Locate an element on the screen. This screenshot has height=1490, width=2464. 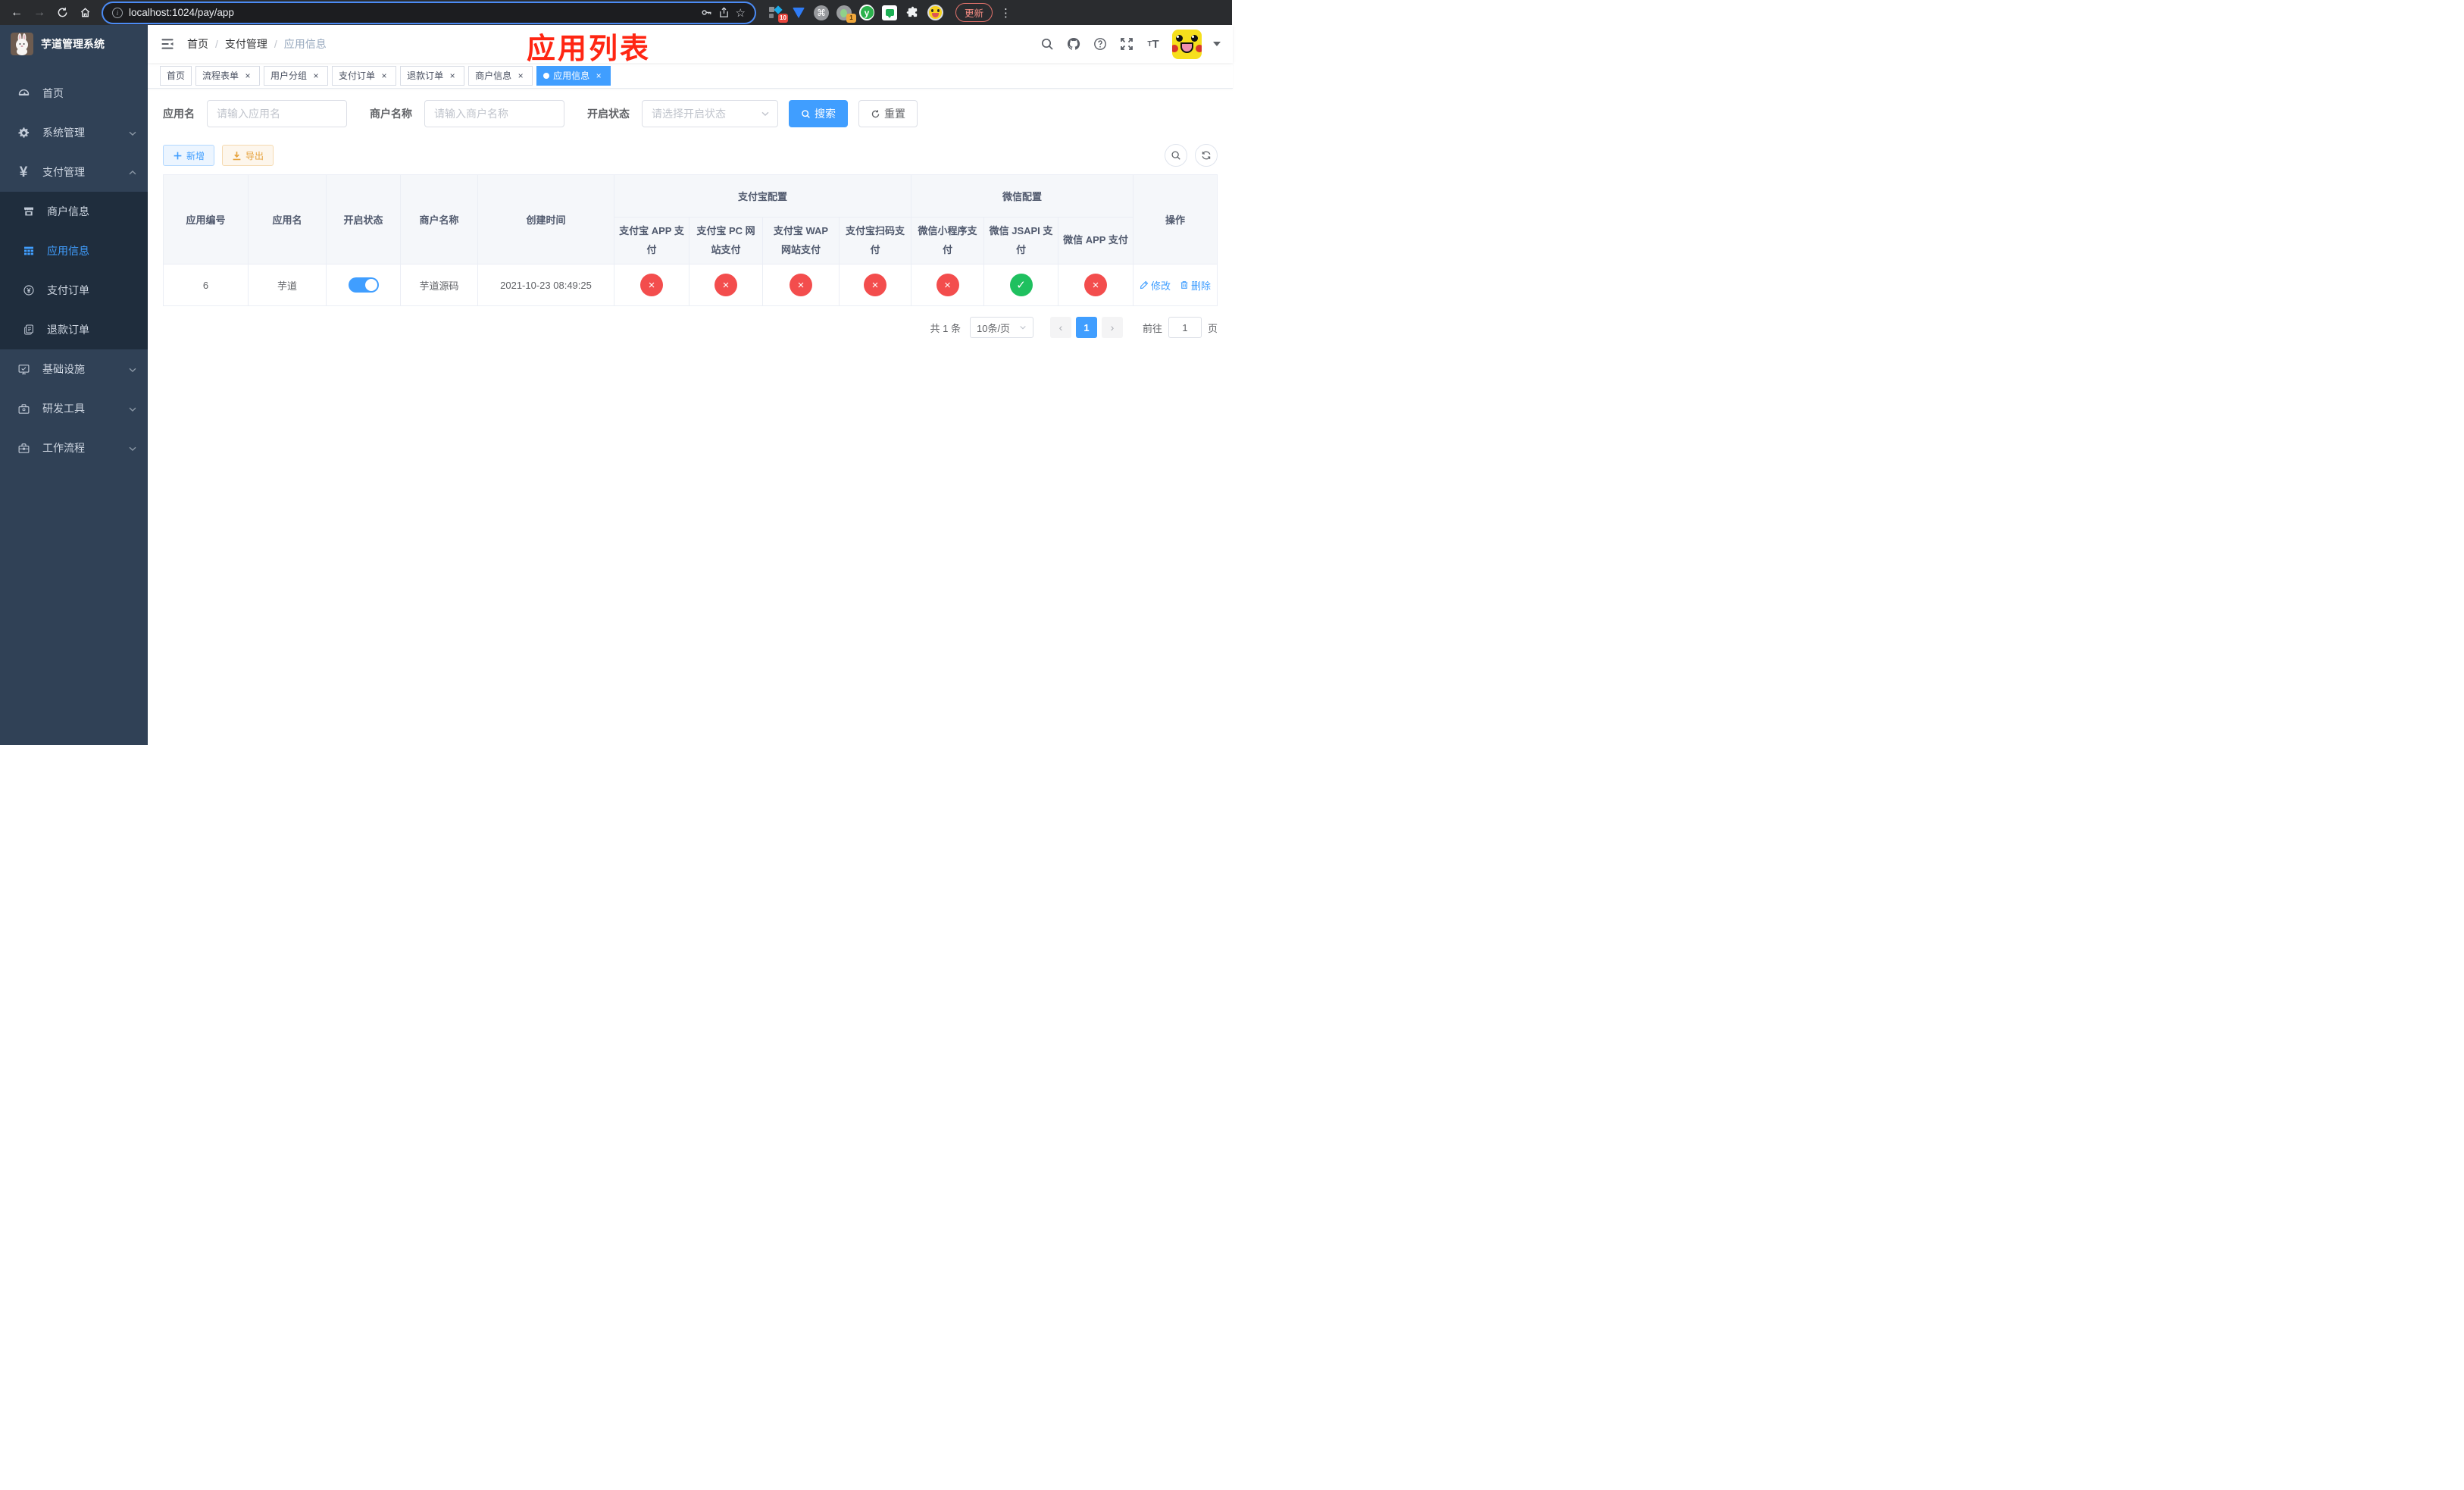
extension-badge: 1 is located at coordinates (851, 18).